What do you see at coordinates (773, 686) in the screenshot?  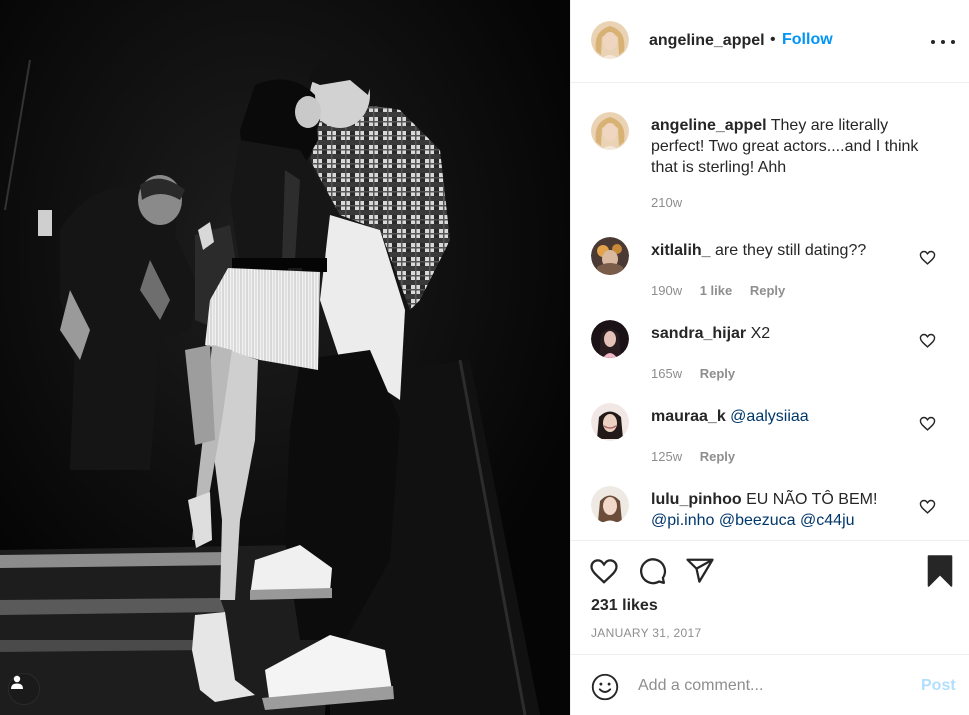 I see `comment-input` at bounding box center [773, 686].